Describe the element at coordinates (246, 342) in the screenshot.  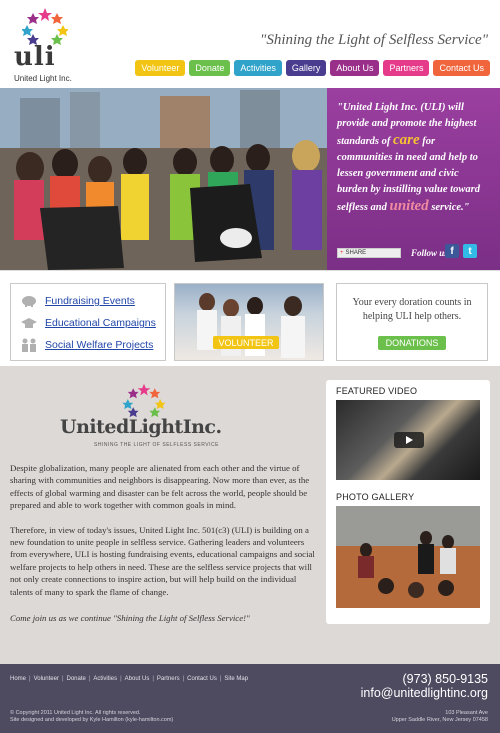
I see `volunteer-button: VOLUNTEER` at that location.